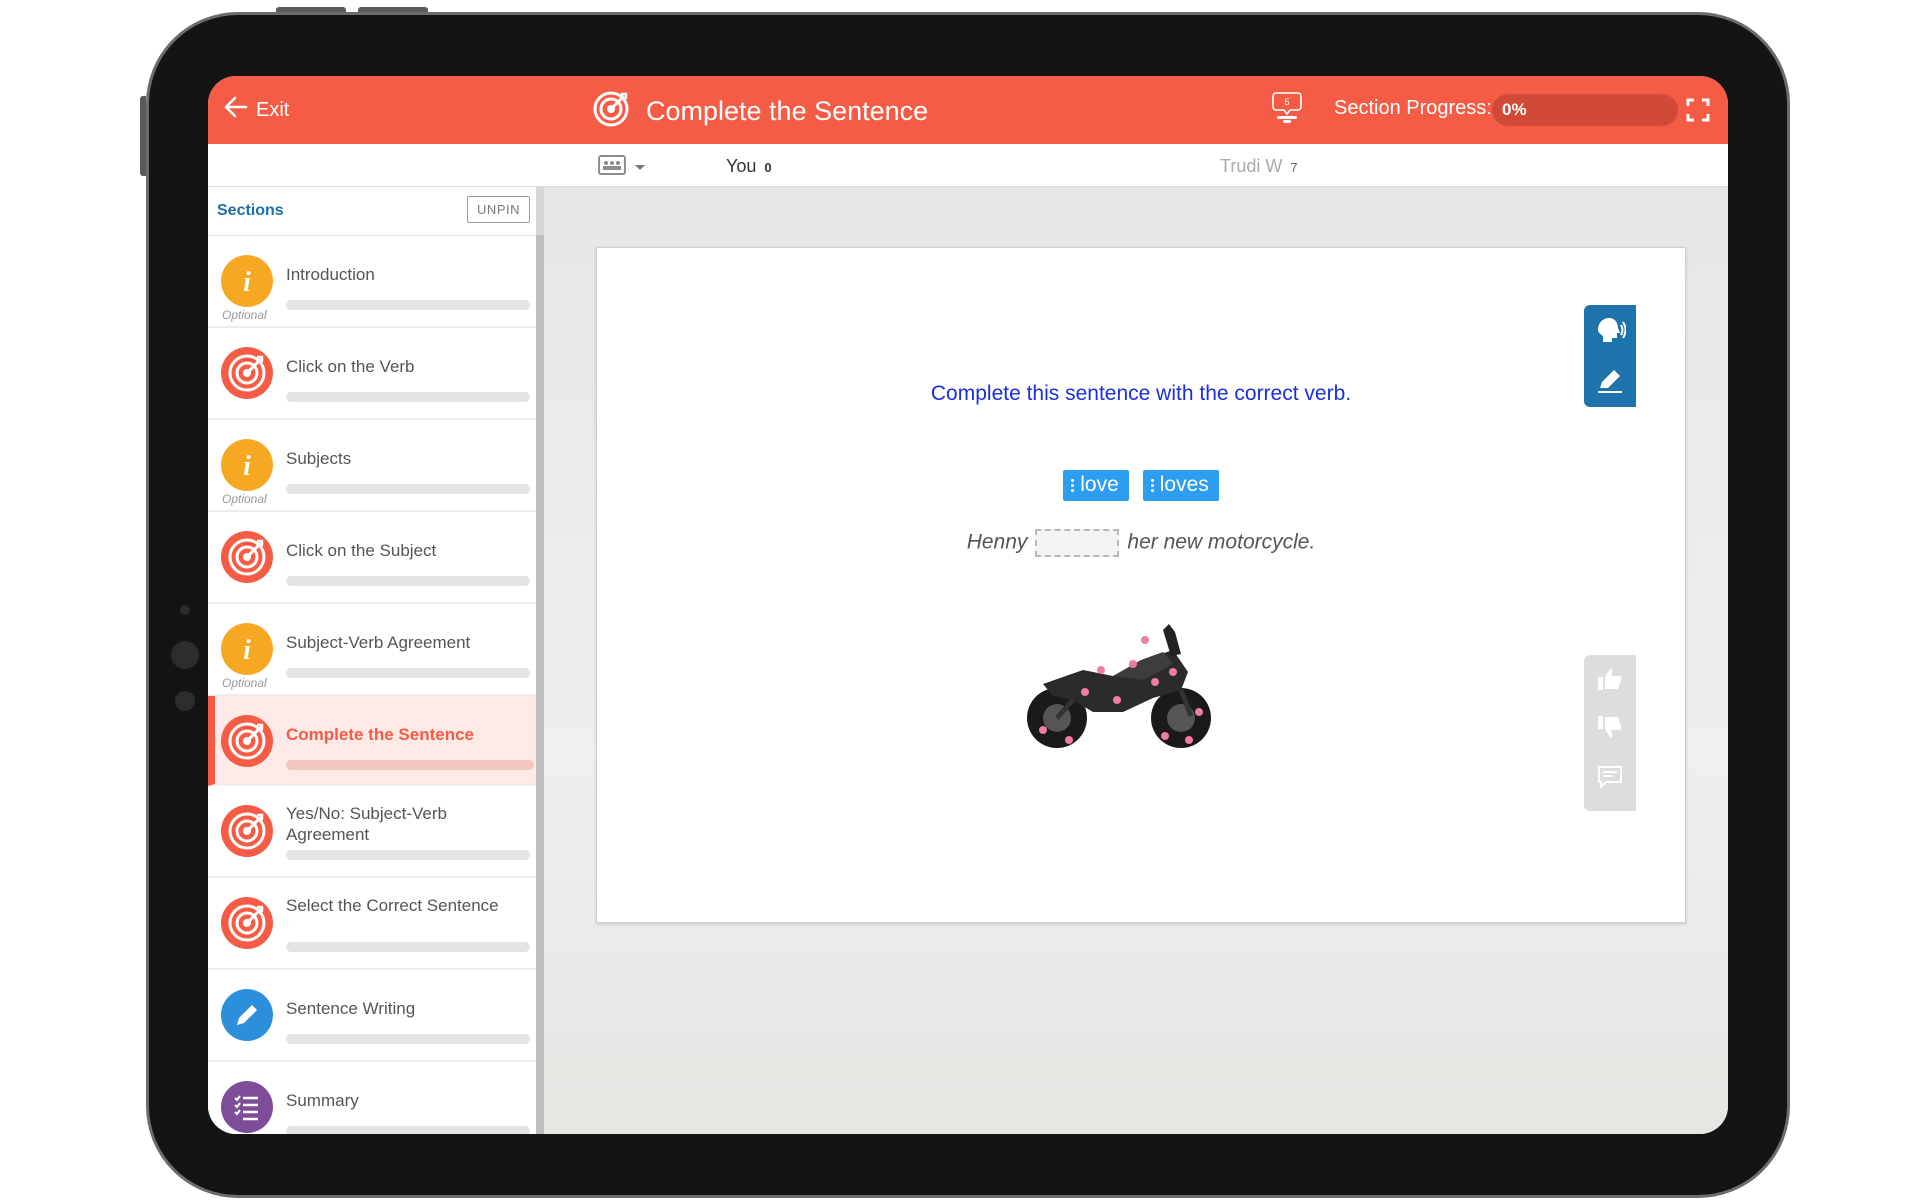 The height and width of the screenshot is (1200, 1920). Describe the element at coordinates (247, 1107) in the screenshot. I see `list-icon` at that location.